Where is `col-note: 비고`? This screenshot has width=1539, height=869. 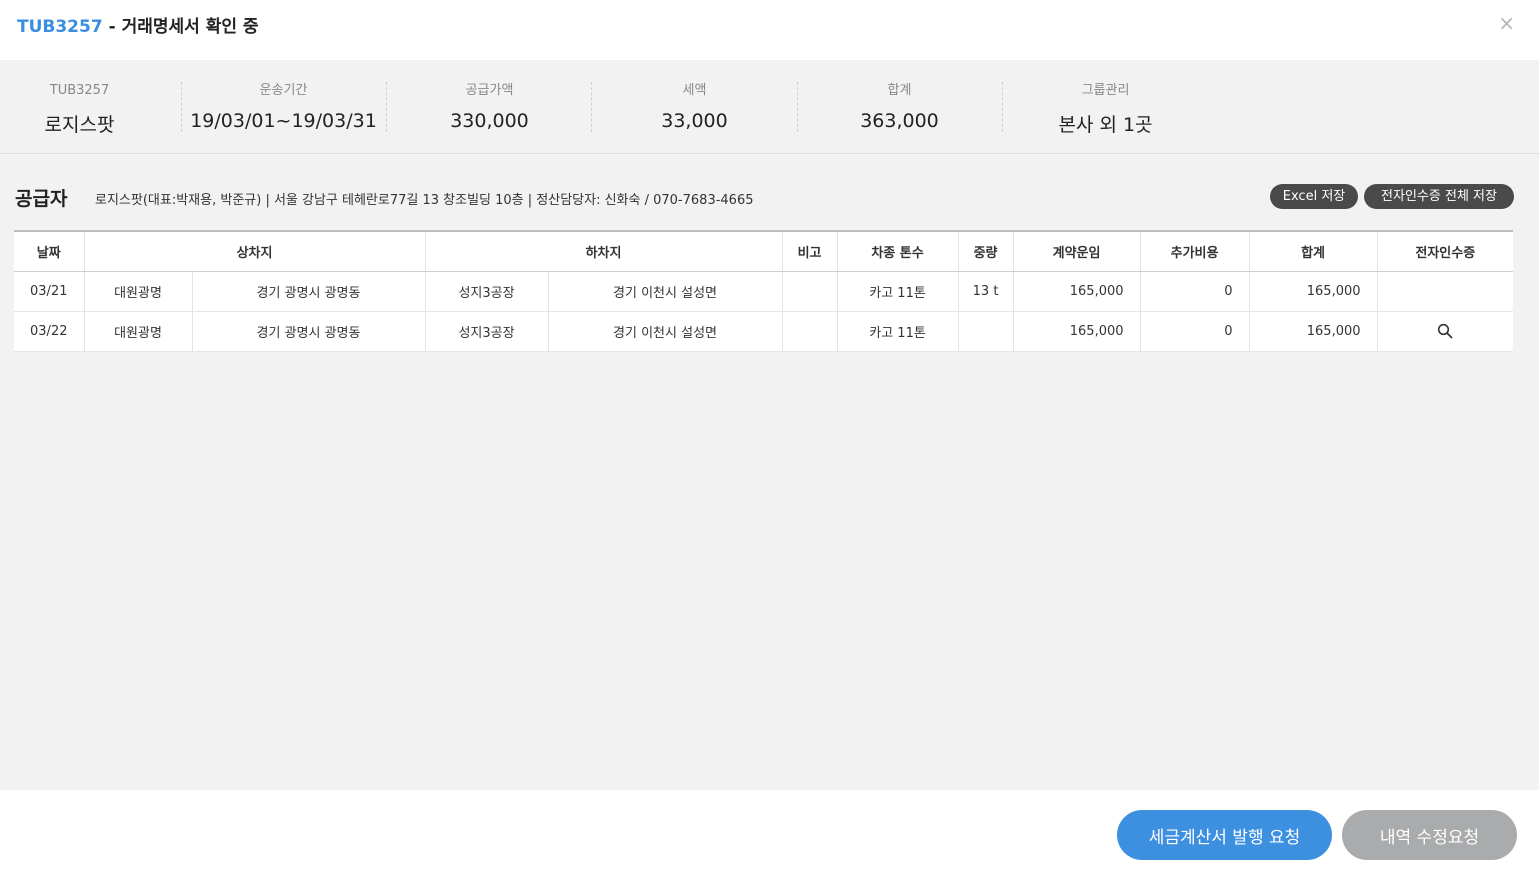 col-note: 비고 is located at coordinates (809, 251).